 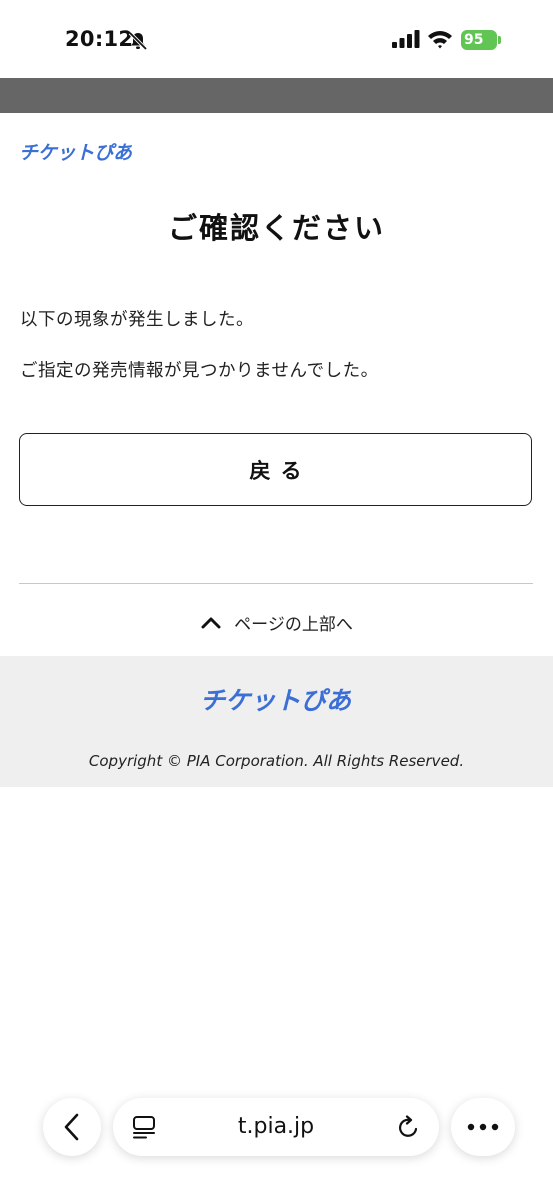 I want to click on browser-back-button, so click(x=72, y=1127).